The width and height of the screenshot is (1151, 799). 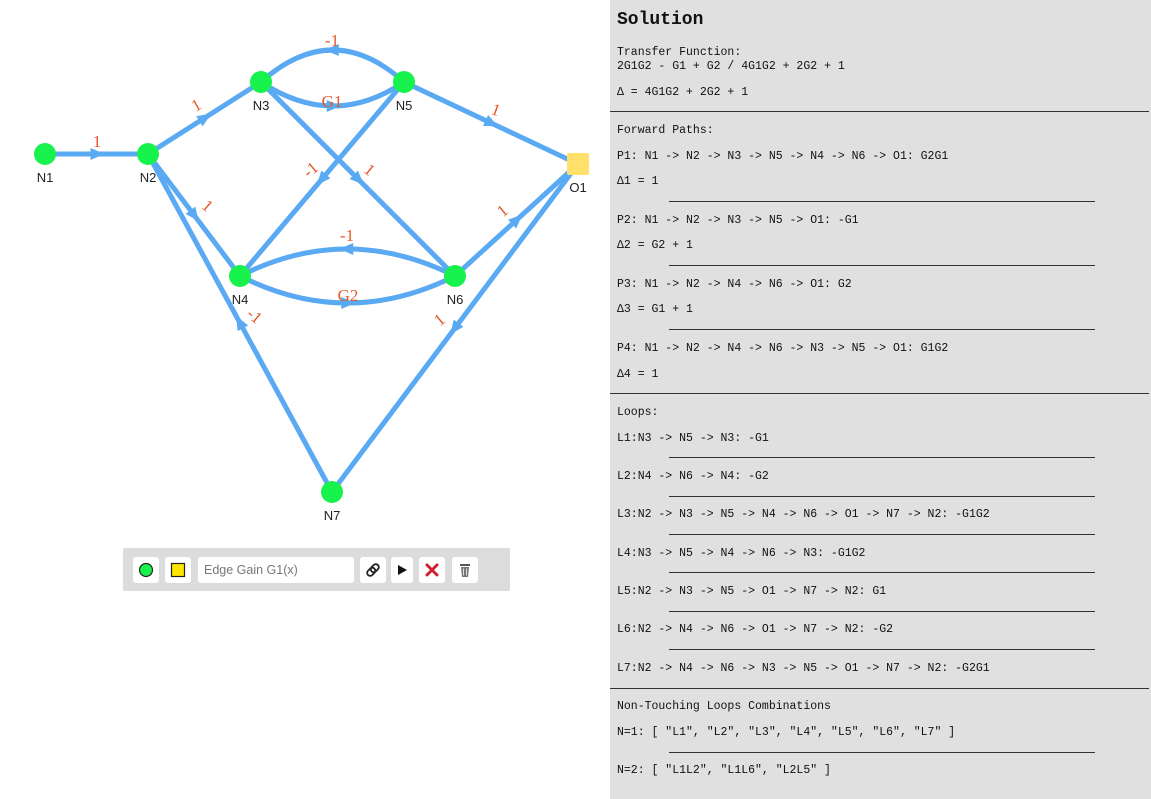 I want to click on clear-all-button, so click(x=465, y=570).